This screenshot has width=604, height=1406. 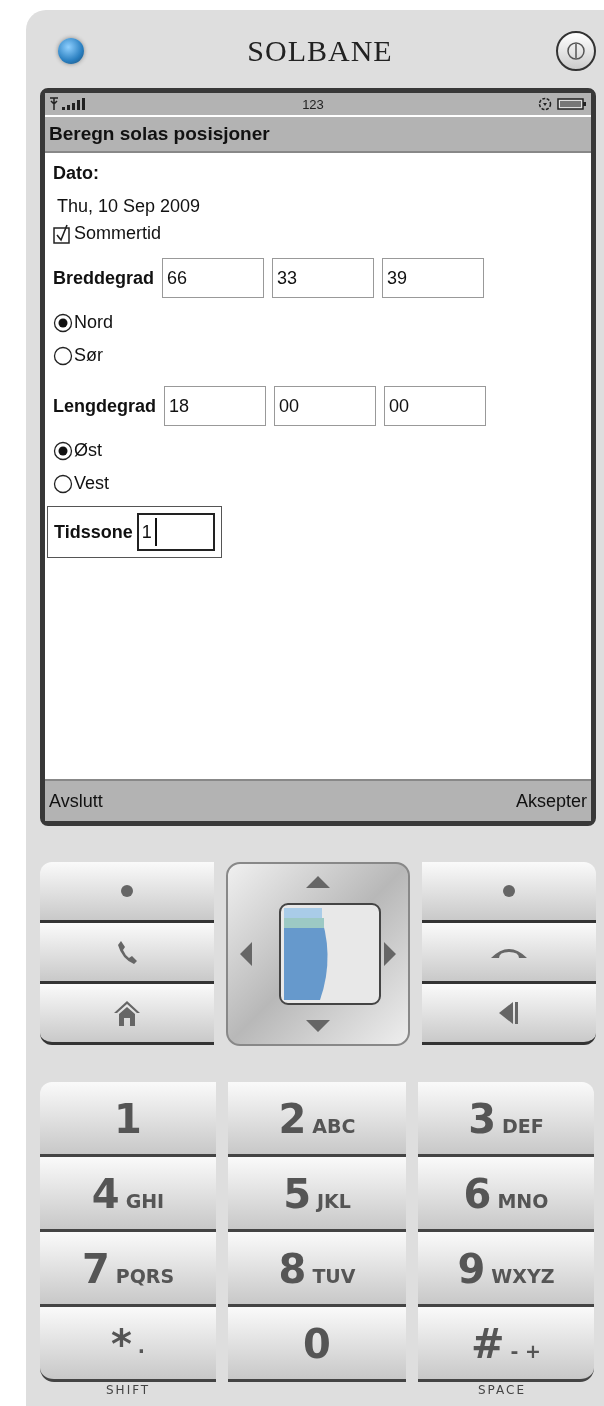 I want to click on home-icon, so click(x=127, y=1013).